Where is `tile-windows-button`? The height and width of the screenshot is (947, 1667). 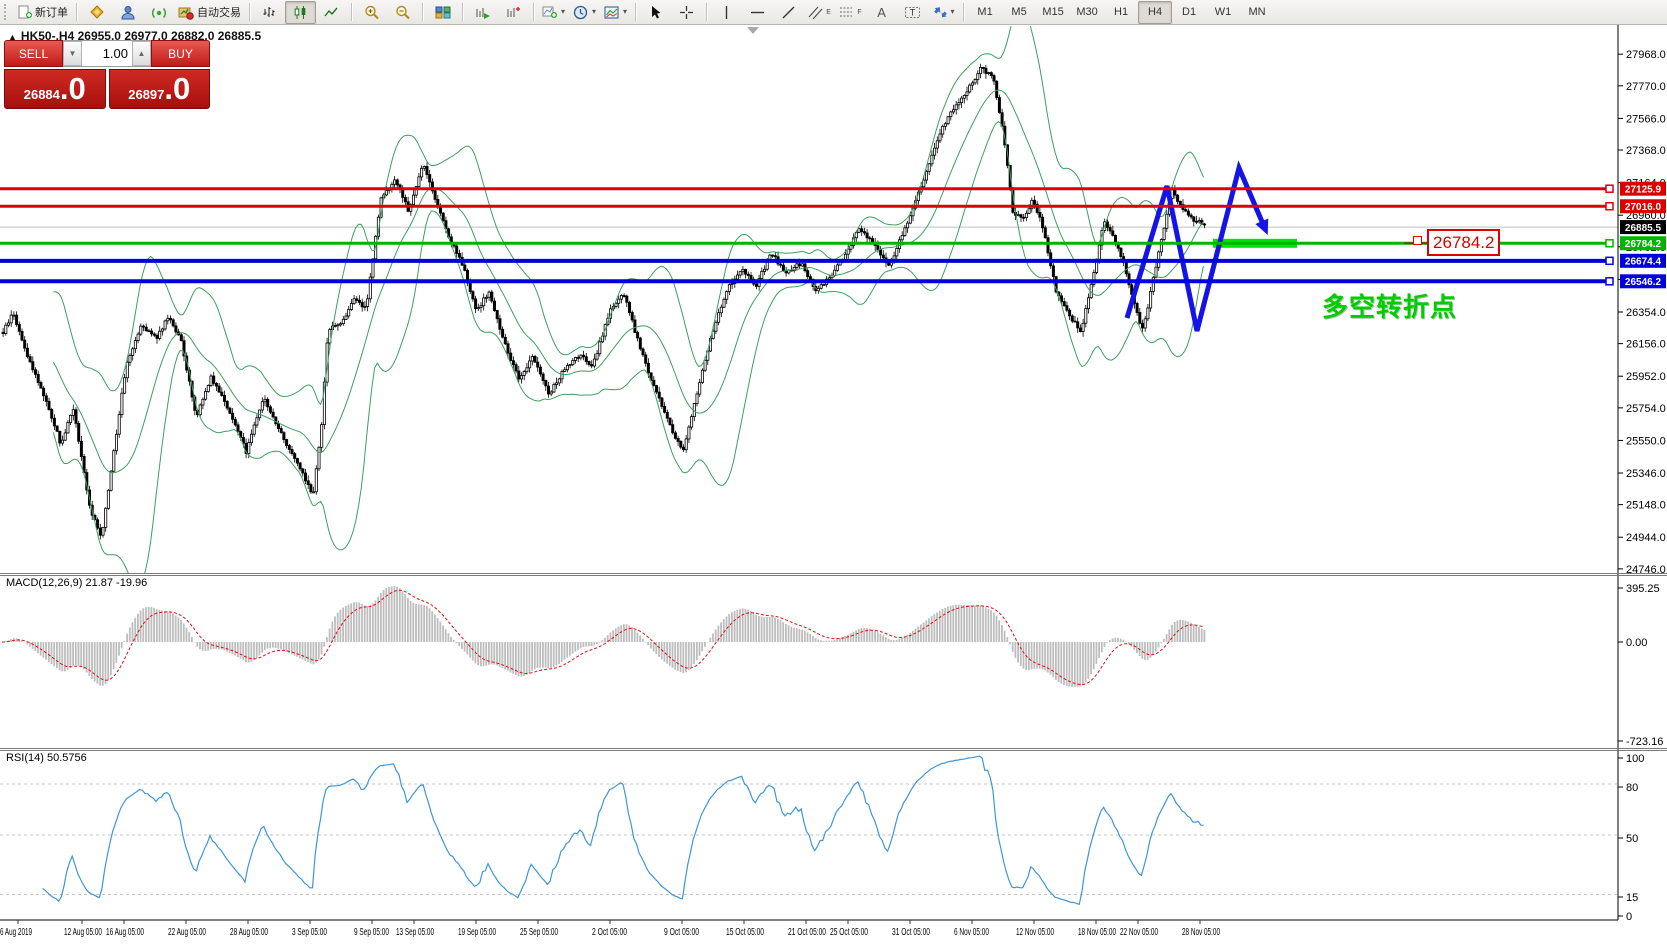 tile-windows-button is located at coordinates (442, 12).